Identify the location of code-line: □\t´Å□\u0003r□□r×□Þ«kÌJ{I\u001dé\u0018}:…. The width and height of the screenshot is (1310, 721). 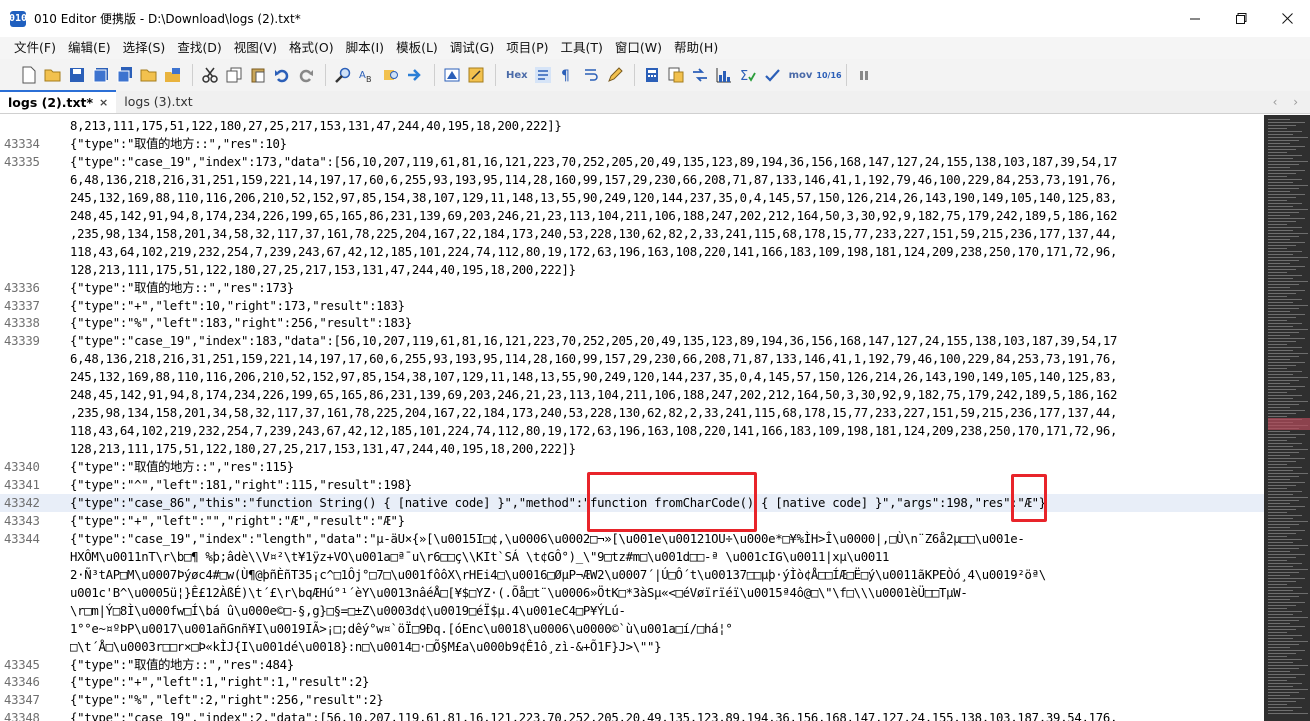
(632, 647).